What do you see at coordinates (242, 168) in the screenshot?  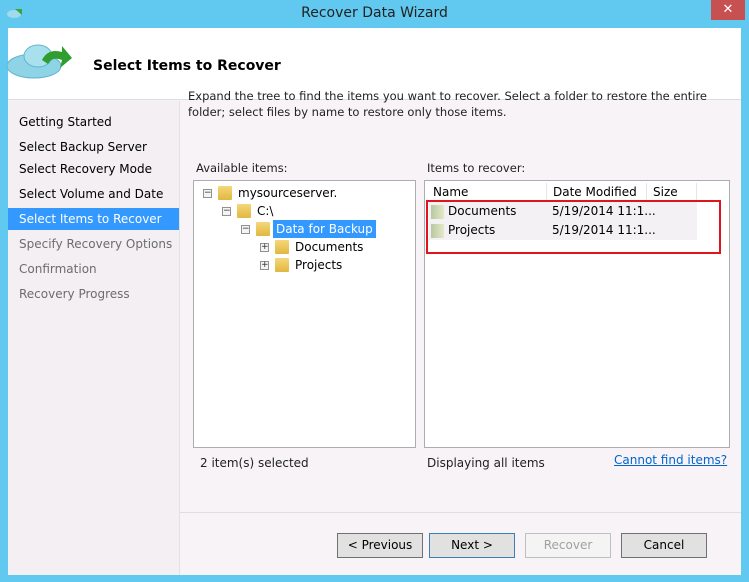 I see `available-items-label: Available items:` at bounding box center [242, 168].